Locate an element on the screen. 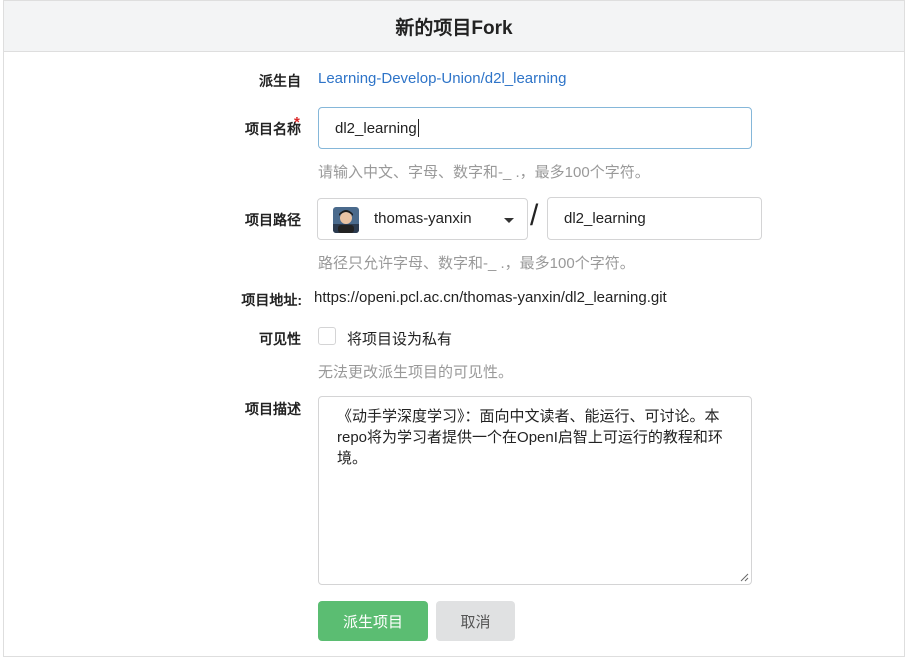 This screenshot has height=658, width=908. resize-handle-icon is located at coordinates (744, 577).